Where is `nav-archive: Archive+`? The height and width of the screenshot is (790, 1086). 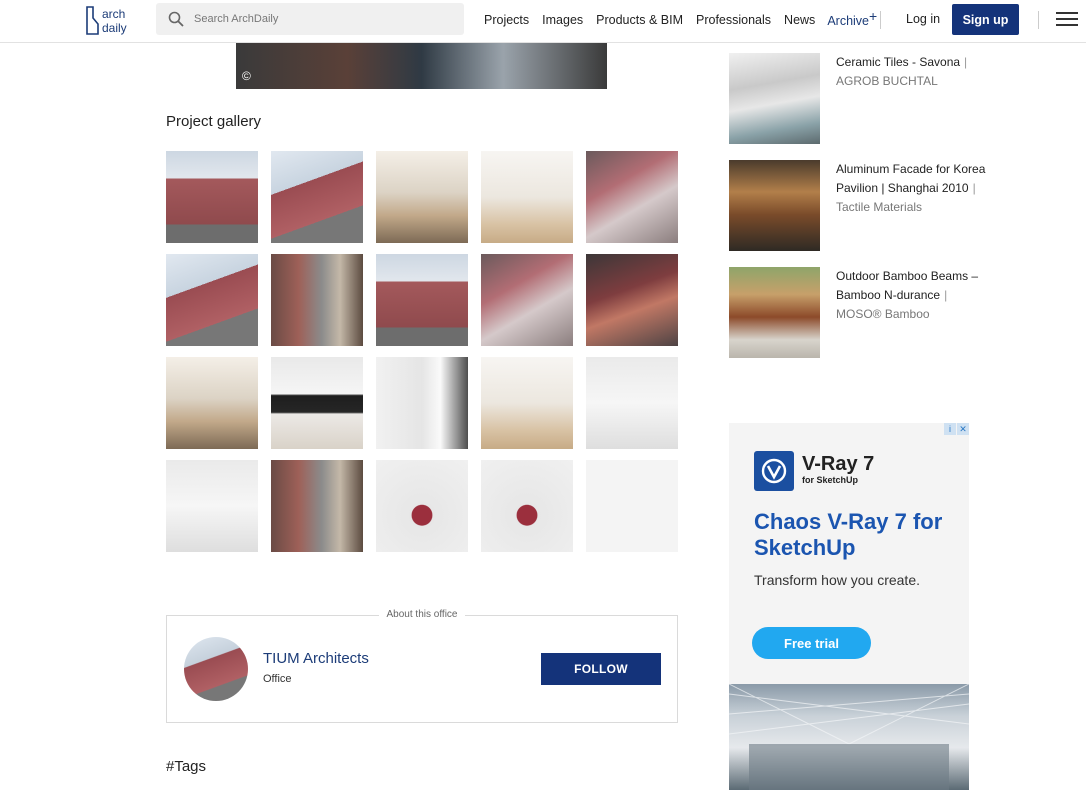 nav-archive: Archive+ is located at coordinates (852, 18).